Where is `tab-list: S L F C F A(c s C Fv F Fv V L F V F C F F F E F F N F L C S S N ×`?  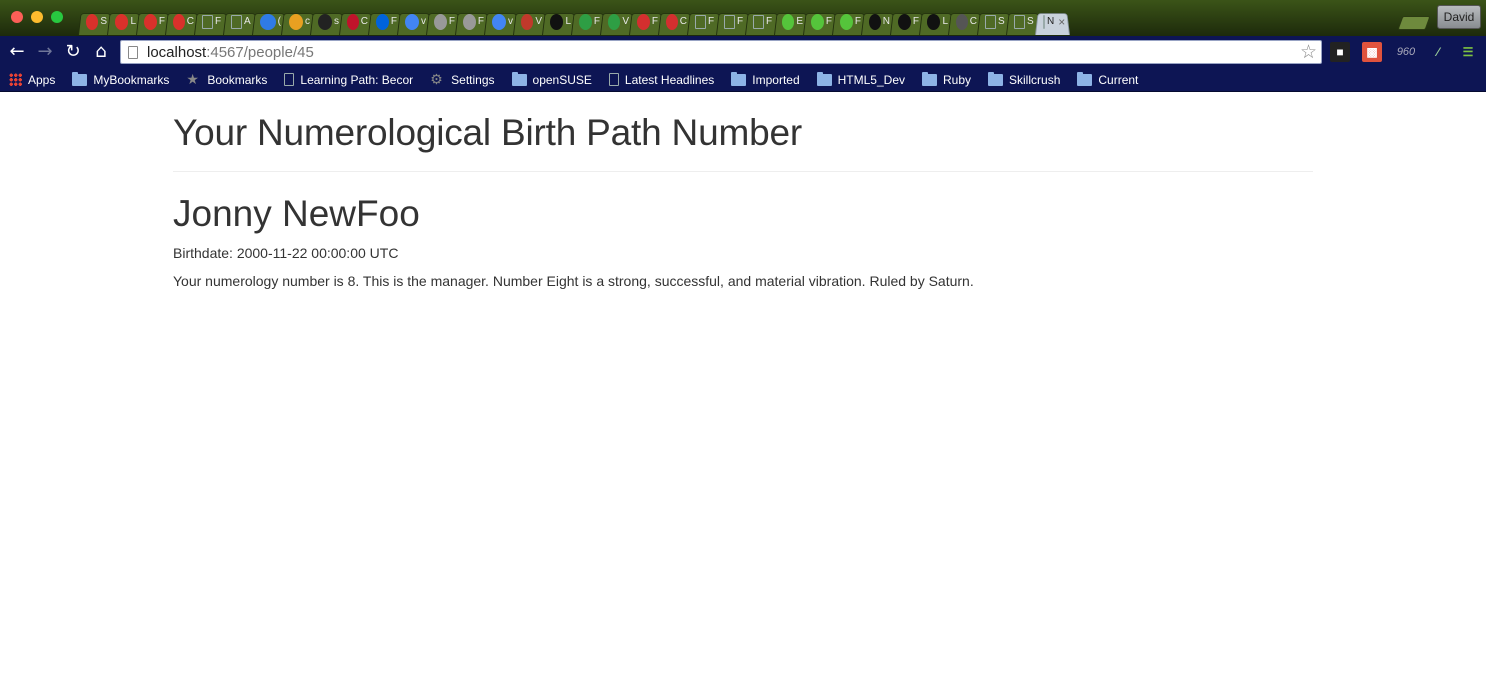 tab-list: S L F C F A(c s C Fv F Fv V L F V F C F F F E F F N F L C S S N × is located at coordinates (571, 22).